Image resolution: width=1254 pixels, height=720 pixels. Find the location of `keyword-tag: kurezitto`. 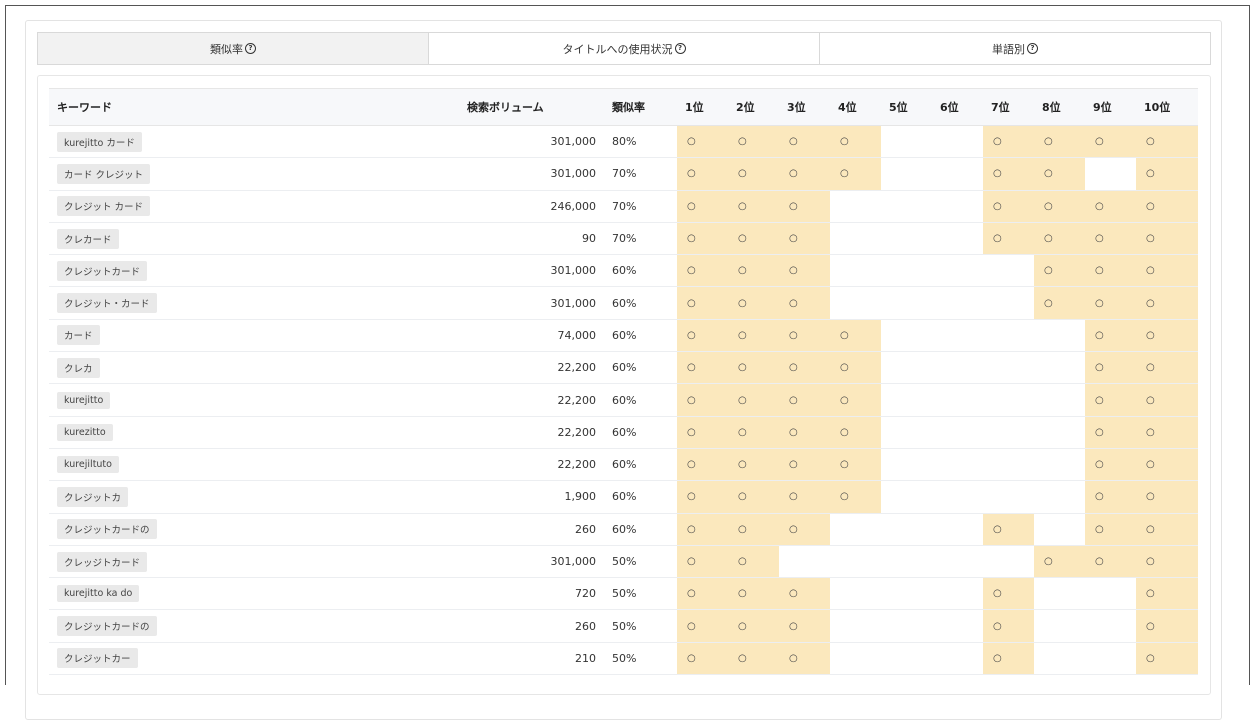

keyword-tag: kurezitto is located at coordinates (85, 432).